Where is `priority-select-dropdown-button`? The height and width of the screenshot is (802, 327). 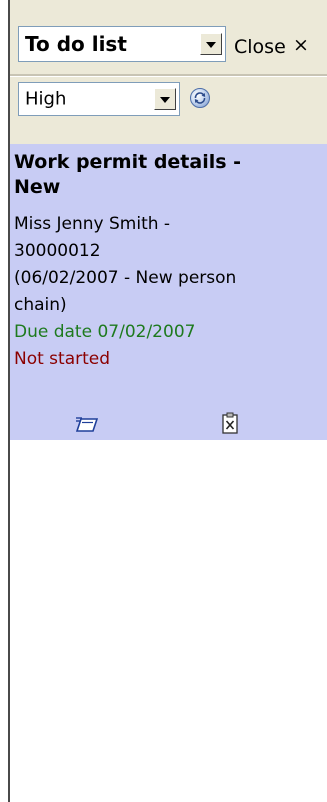
priority-select-dropdown-button is located at coordinates (165, 99).